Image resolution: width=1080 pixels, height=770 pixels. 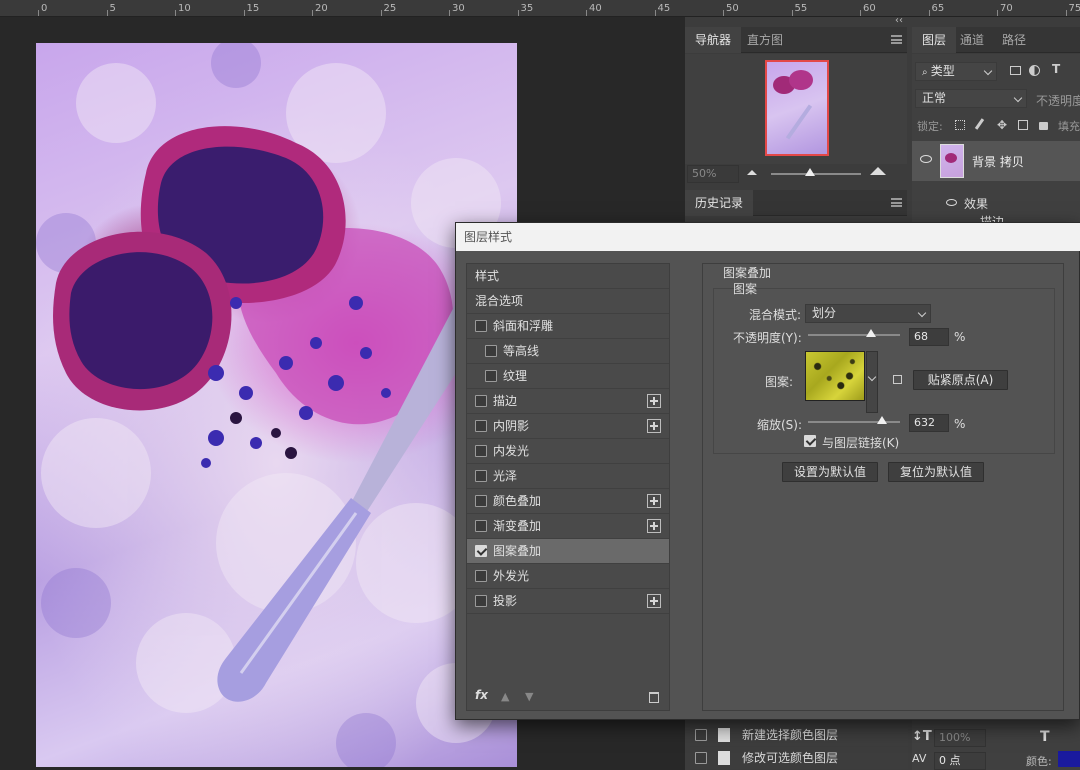 I want to click on tab-histogram: 直方图, so click(x=765, y=40).